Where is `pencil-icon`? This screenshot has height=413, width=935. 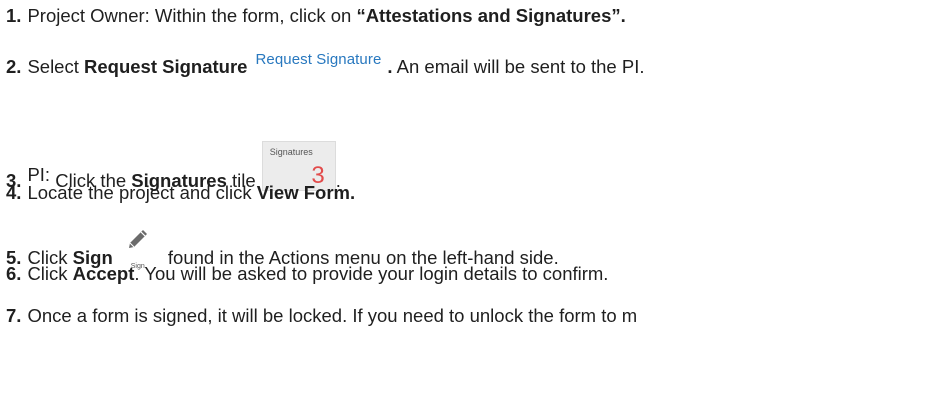 pencil-icon is located at coordinates (137, 239).